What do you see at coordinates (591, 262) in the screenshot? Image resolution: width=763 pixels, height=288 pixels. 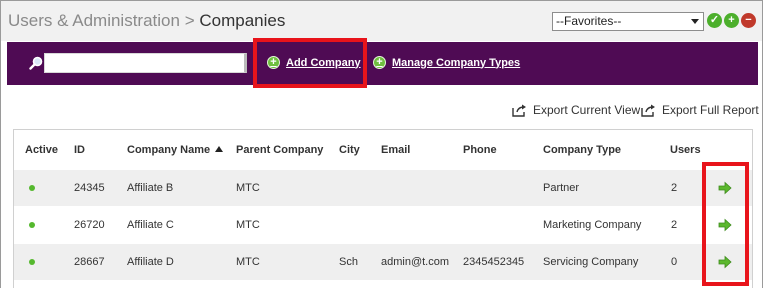 I see `cell-company-type: Servicing Company` at bounding box center [591, 262].